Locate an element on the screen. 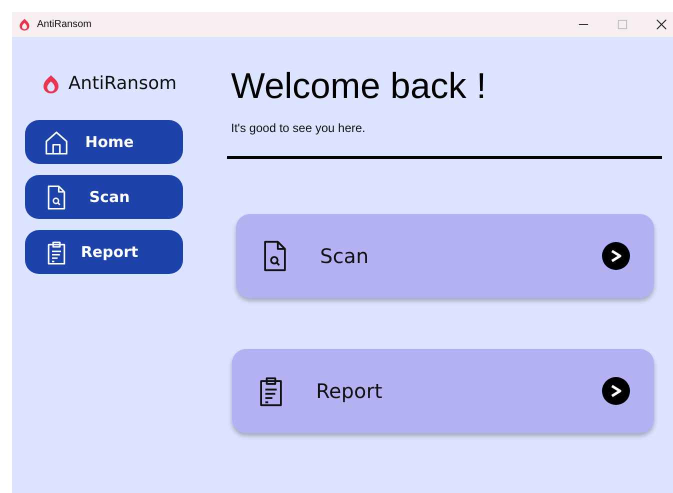  subtitle: It's good to see you here. is located at coordinates (298, 128).